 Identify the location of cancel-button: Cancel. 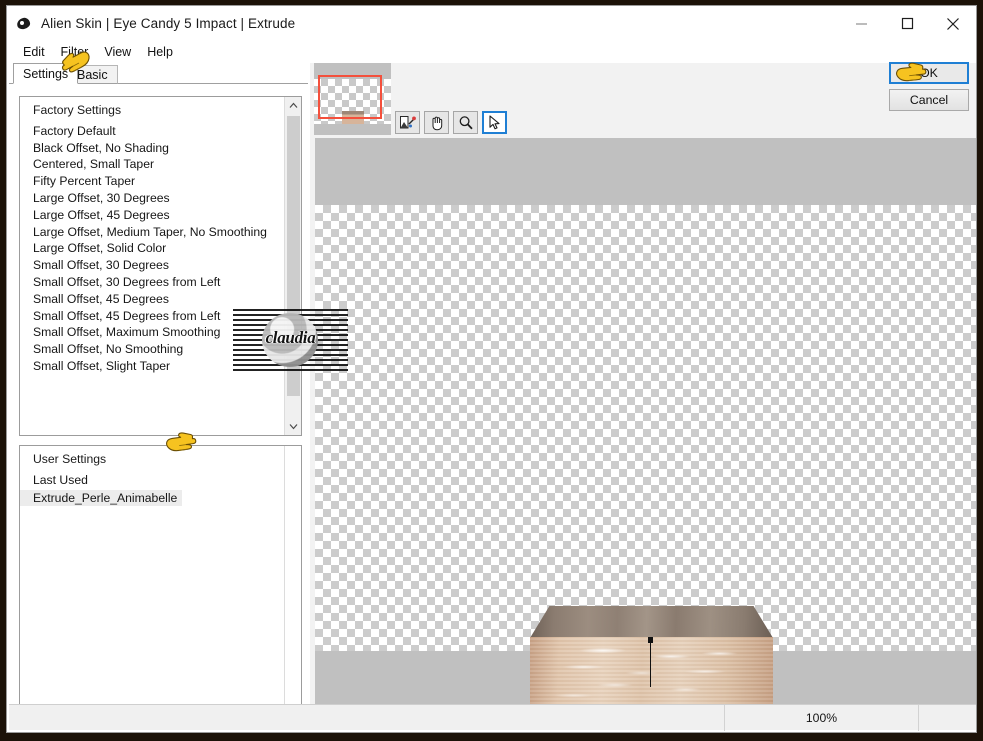
(929, 100).